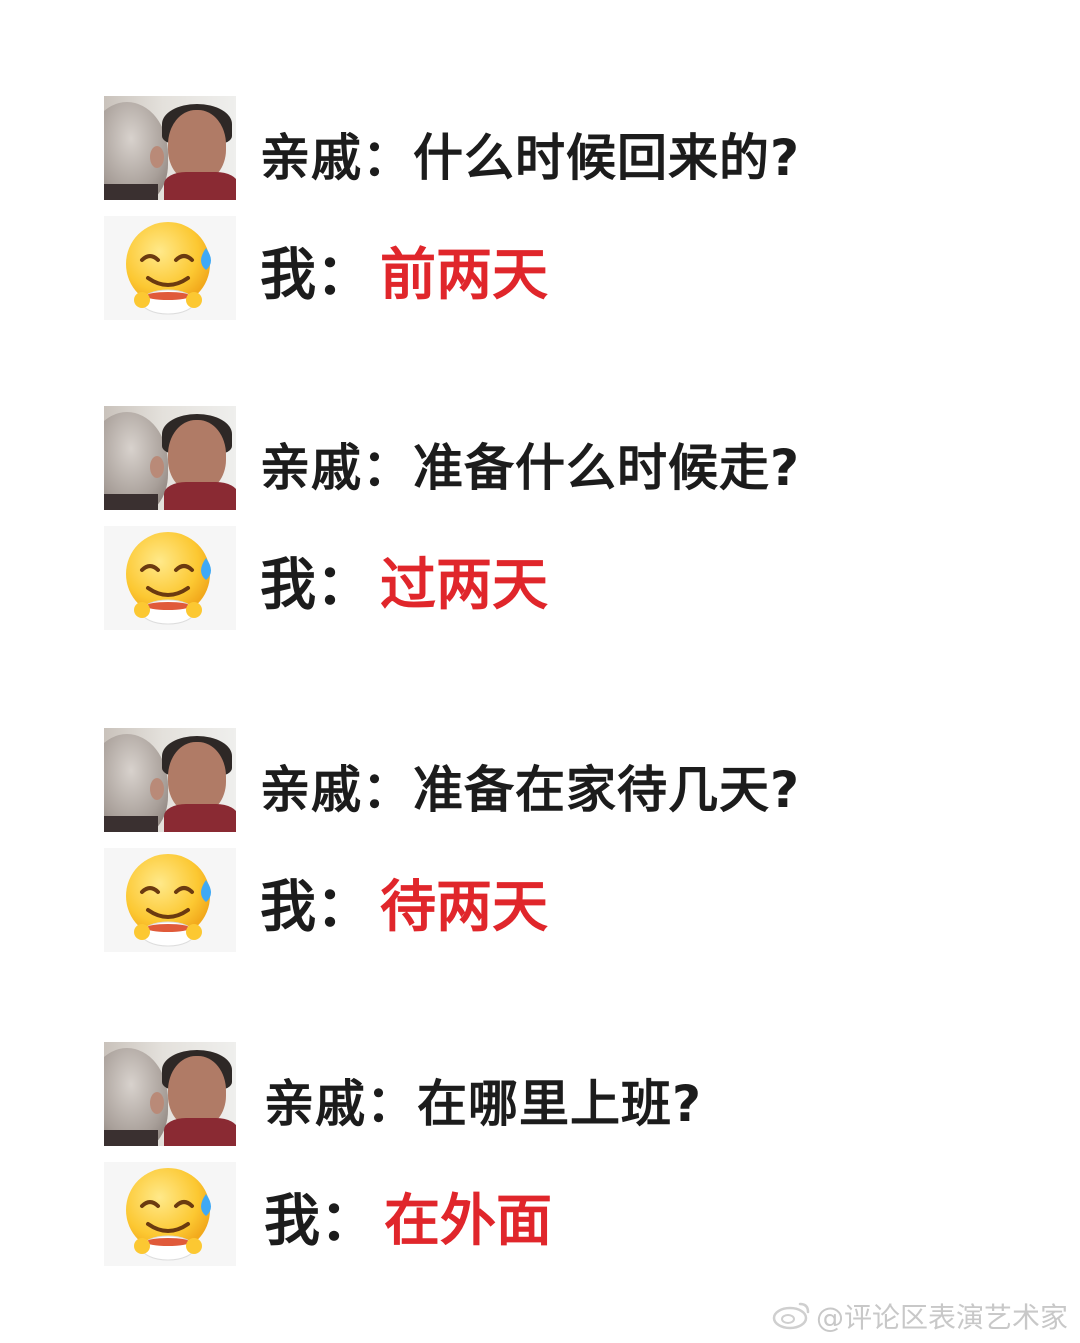 This screenshot has width=1080, height=1343. I want to click on my-line-4: 我： 在外面, so click(554, 1214).